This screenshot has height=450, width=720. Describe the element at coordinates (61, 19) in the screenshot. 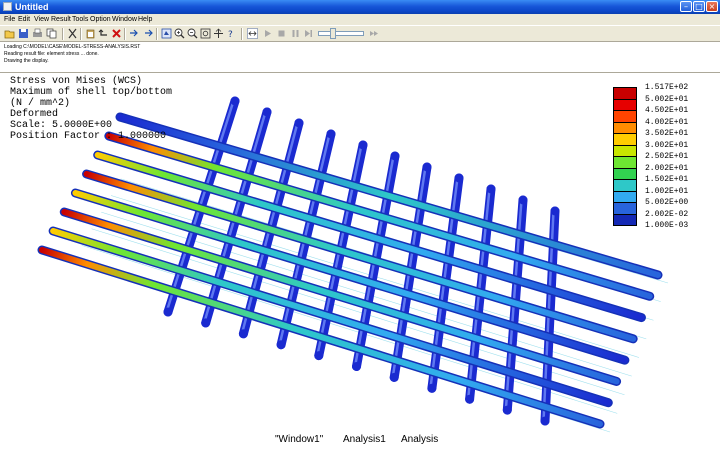

I see `menu-result: Result` at that location.